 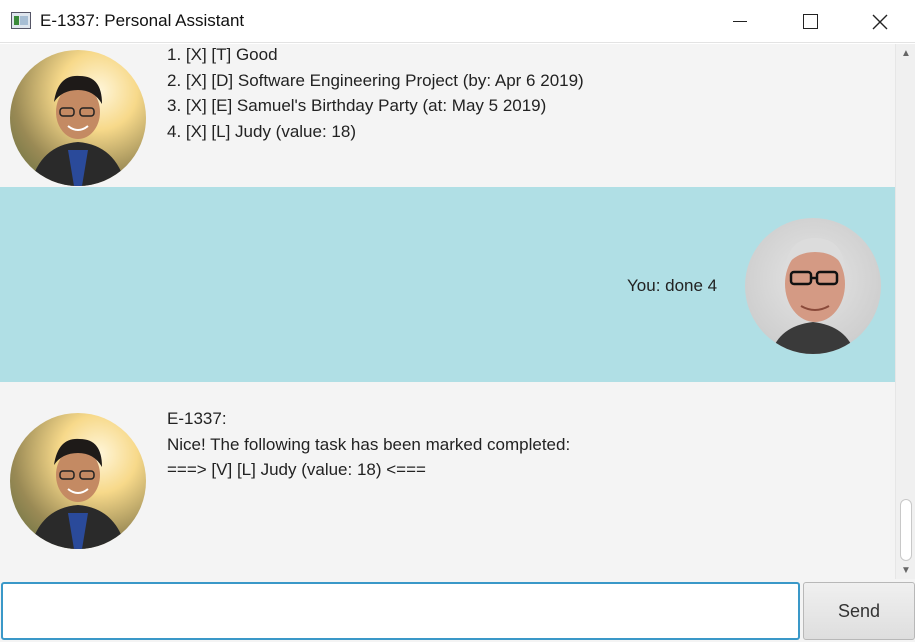 What do you see at coordinates (859, 611) in the screenshot?
I see `send-button: Send` at bounding box center [859, 611].